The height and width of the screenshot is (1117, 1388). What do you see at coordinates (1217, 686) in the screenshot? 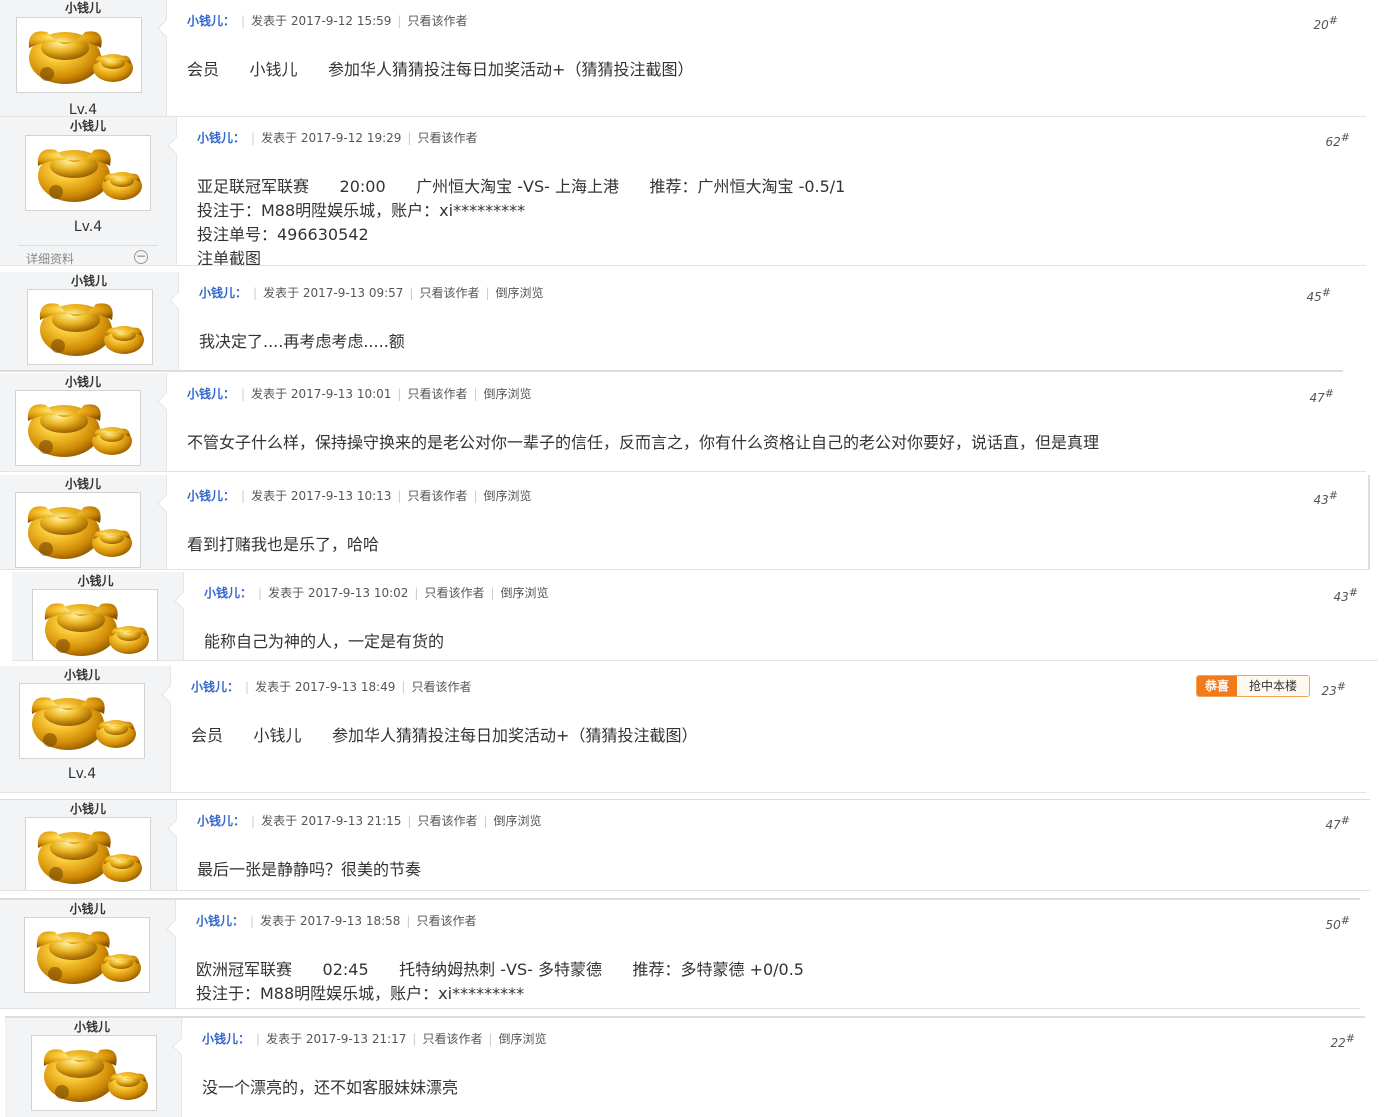
I see `badge-congrats: 恭喜` at bounding box center [1217, 686].